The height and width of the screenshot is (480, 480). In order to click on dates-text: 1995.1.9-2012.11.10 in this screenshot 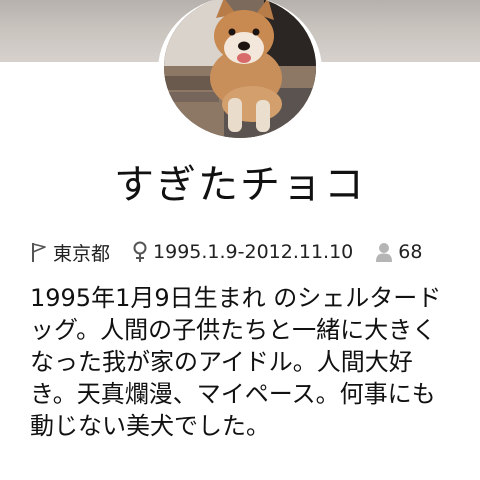, I will do `click(253, 252)`.